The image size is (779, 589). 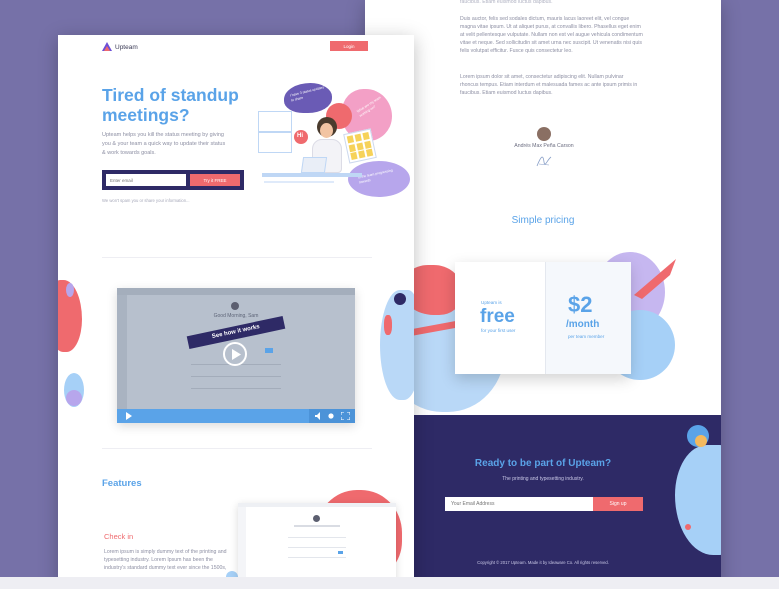 I want to click on play-circle, so click(x=235, y=354).